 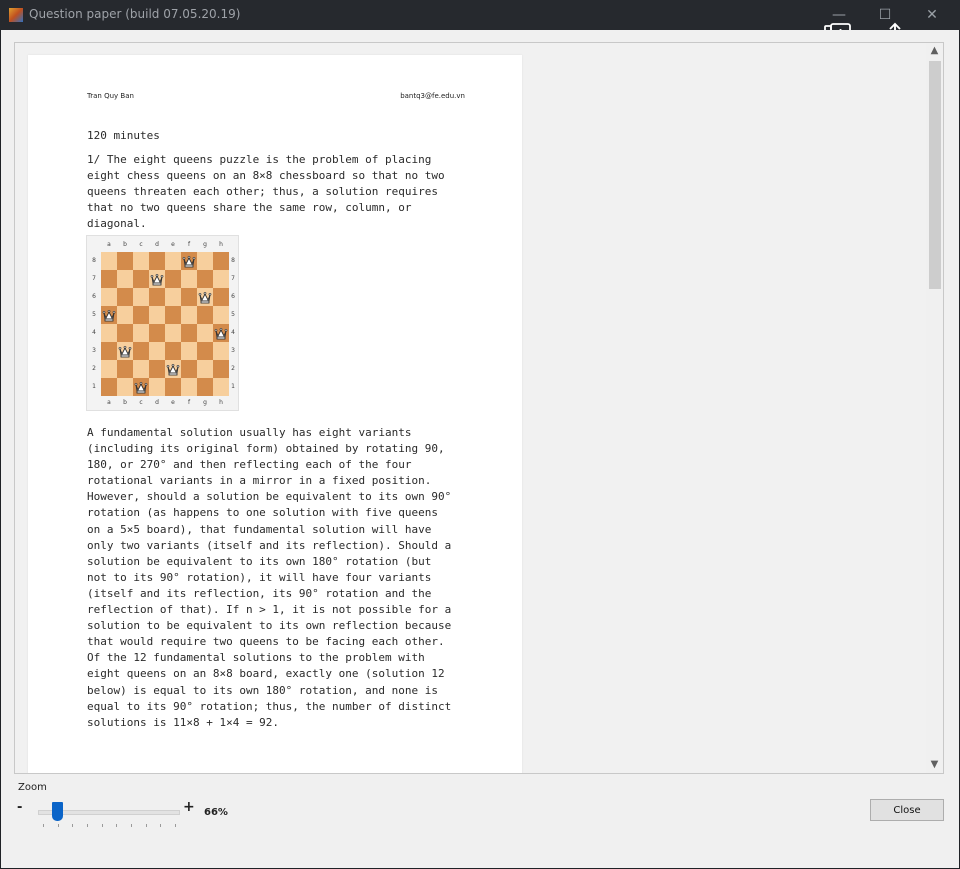 I want to click on square-h5, so click(x=221, y=315).